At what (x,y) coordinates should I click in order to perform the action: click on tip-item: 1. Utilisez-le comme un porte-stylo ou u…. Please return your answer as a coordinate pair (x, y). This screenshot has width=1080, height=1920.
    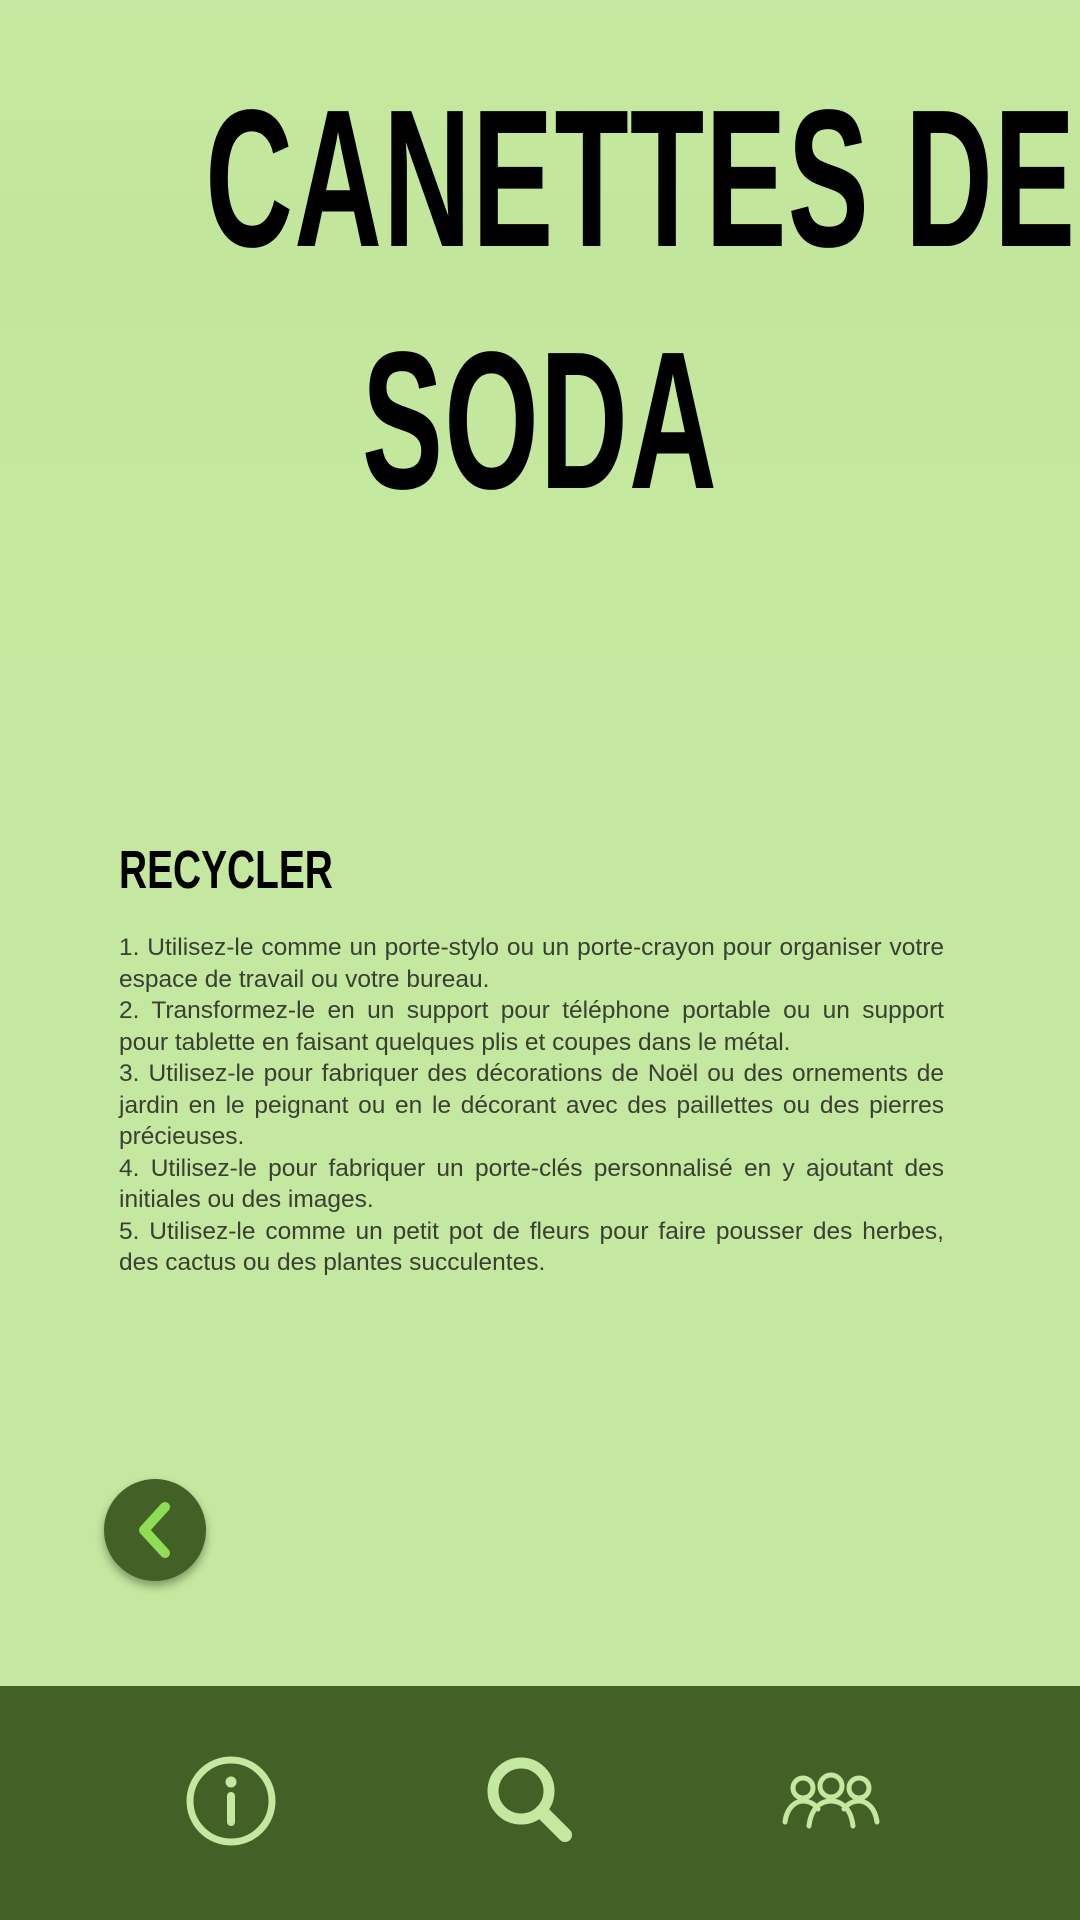
    Looking at the image, I should click on (531, 963).